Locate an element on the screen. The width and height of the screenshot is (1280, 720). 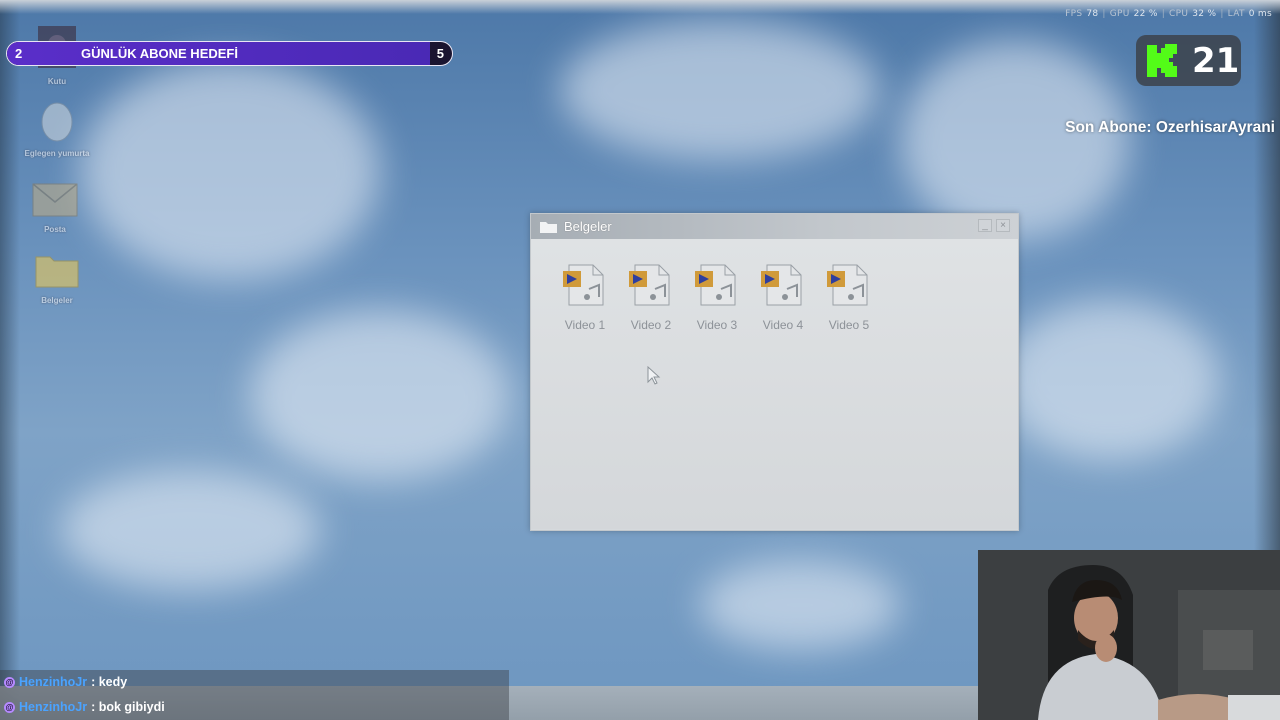
file-item-video-1: Video 1 is located at coordinates (585, 296).